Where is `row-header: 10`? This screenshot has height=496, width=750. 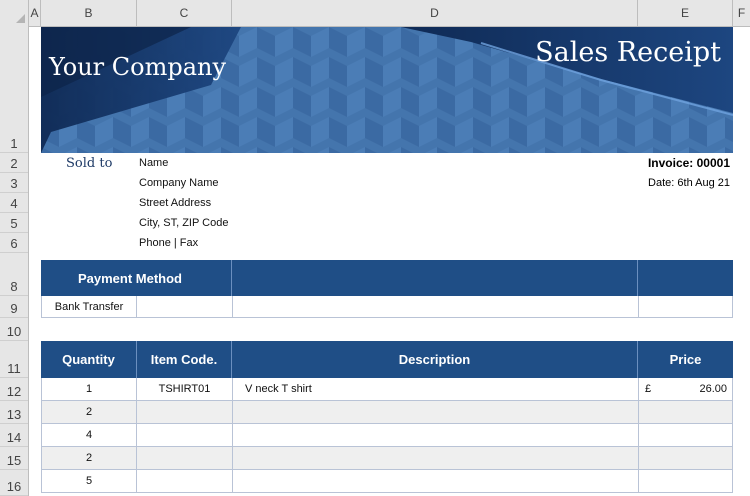
row-header: 10 is located at coordinates (14, 329).